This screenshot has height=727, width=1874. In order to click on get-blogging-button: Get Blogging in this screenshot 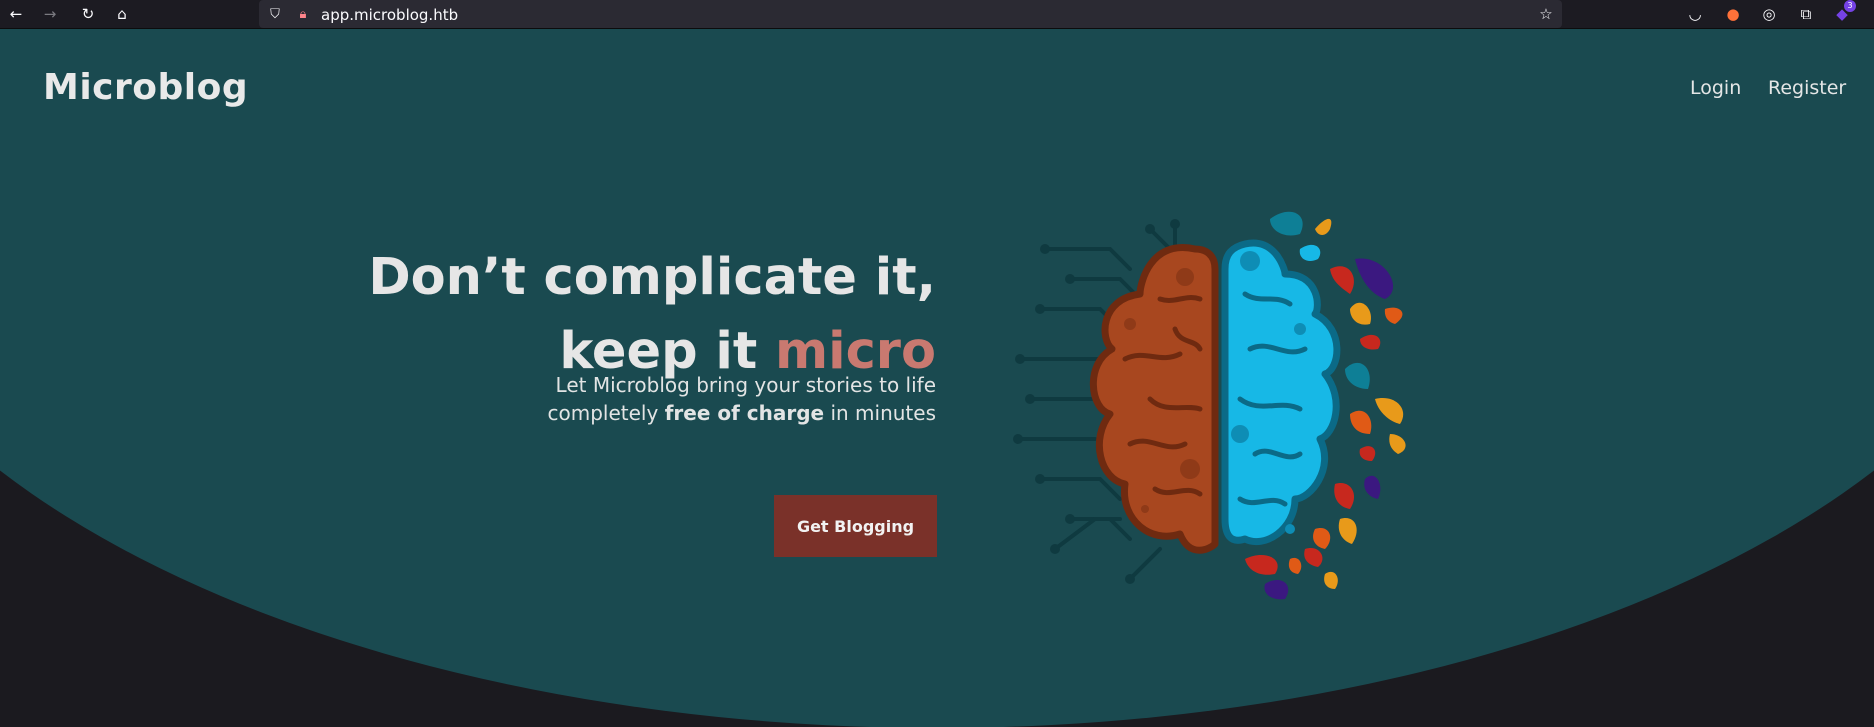, I will do `click(855, 526)`.